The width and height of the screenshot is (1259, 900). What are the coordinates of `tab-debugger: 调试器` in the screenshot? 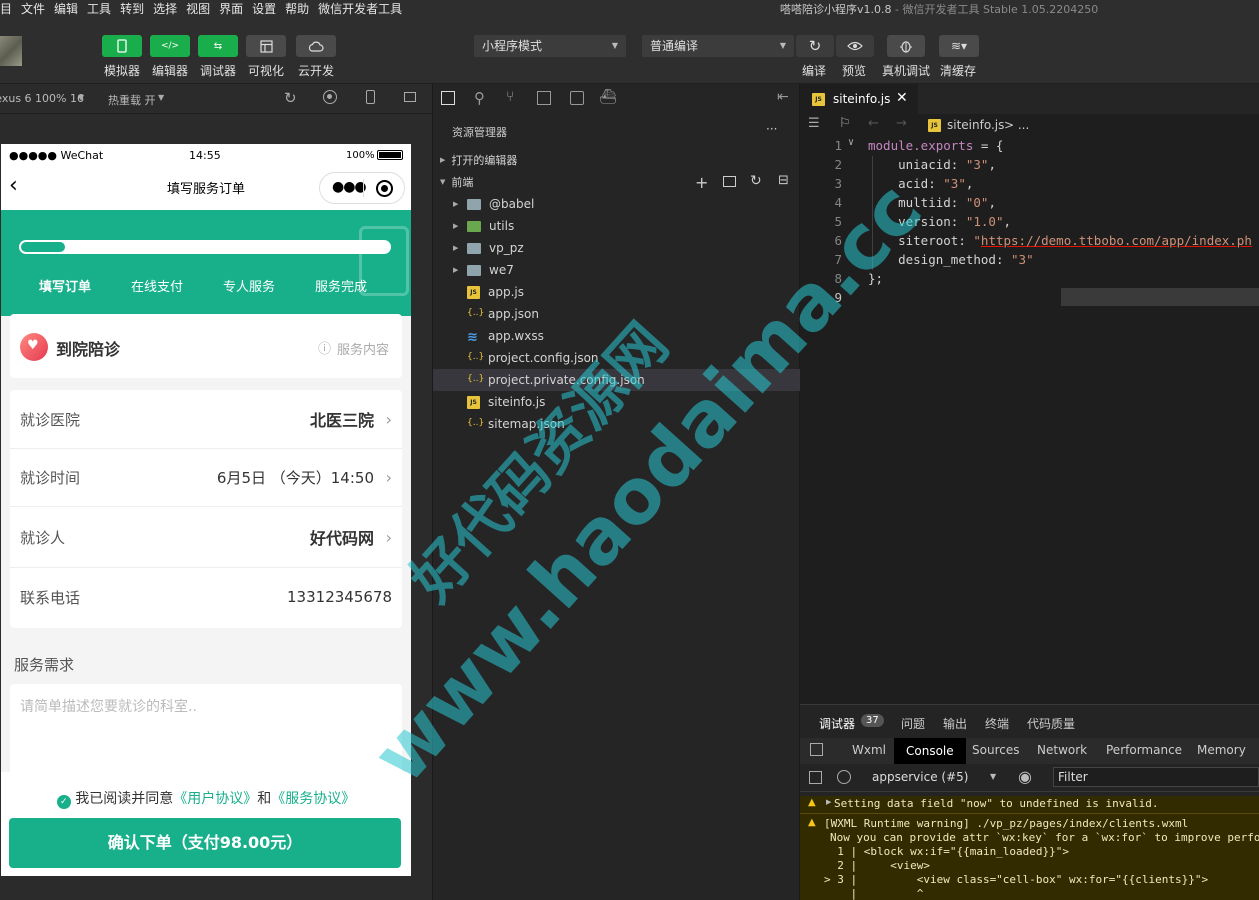 It's located at (837, 723).